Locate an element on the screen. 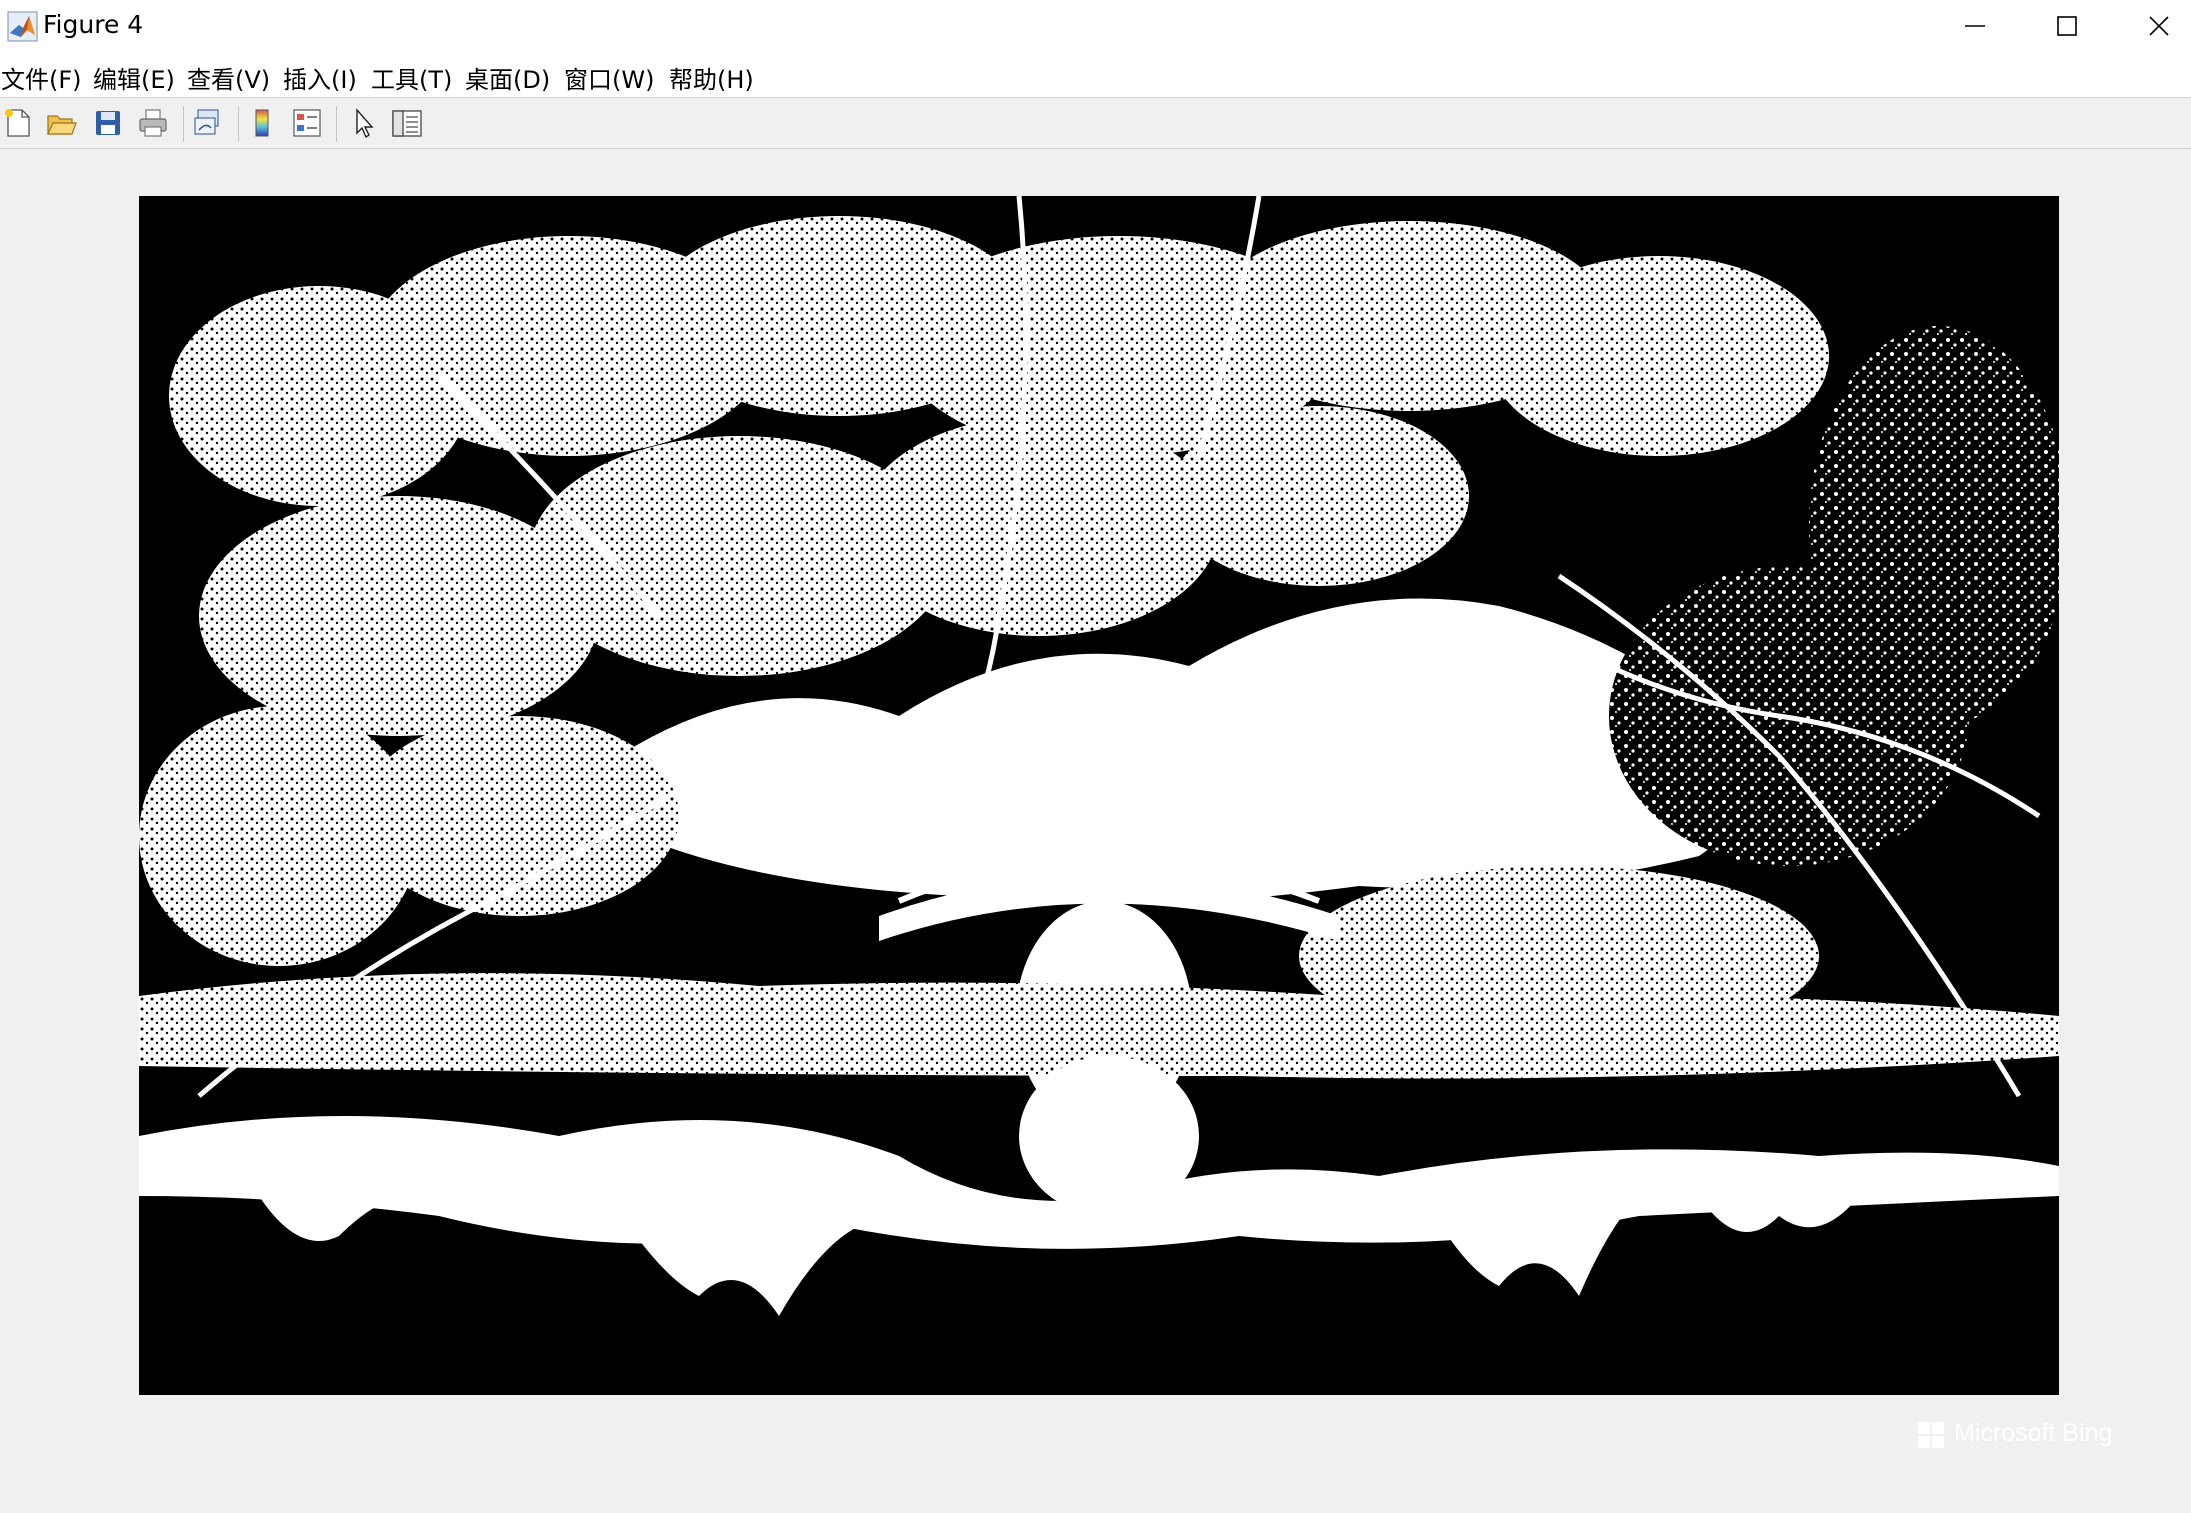 The height and width of the screenshot is (1513, 2191). insert-colorbar-button is located at coordinates (262, 123).